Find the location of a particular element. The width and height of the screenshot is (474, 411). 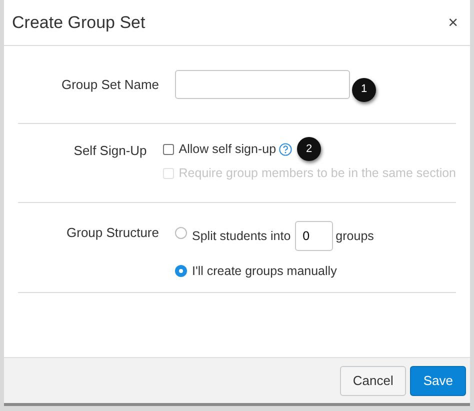

radio-label: Split students into is located at coordinates (241, 236).